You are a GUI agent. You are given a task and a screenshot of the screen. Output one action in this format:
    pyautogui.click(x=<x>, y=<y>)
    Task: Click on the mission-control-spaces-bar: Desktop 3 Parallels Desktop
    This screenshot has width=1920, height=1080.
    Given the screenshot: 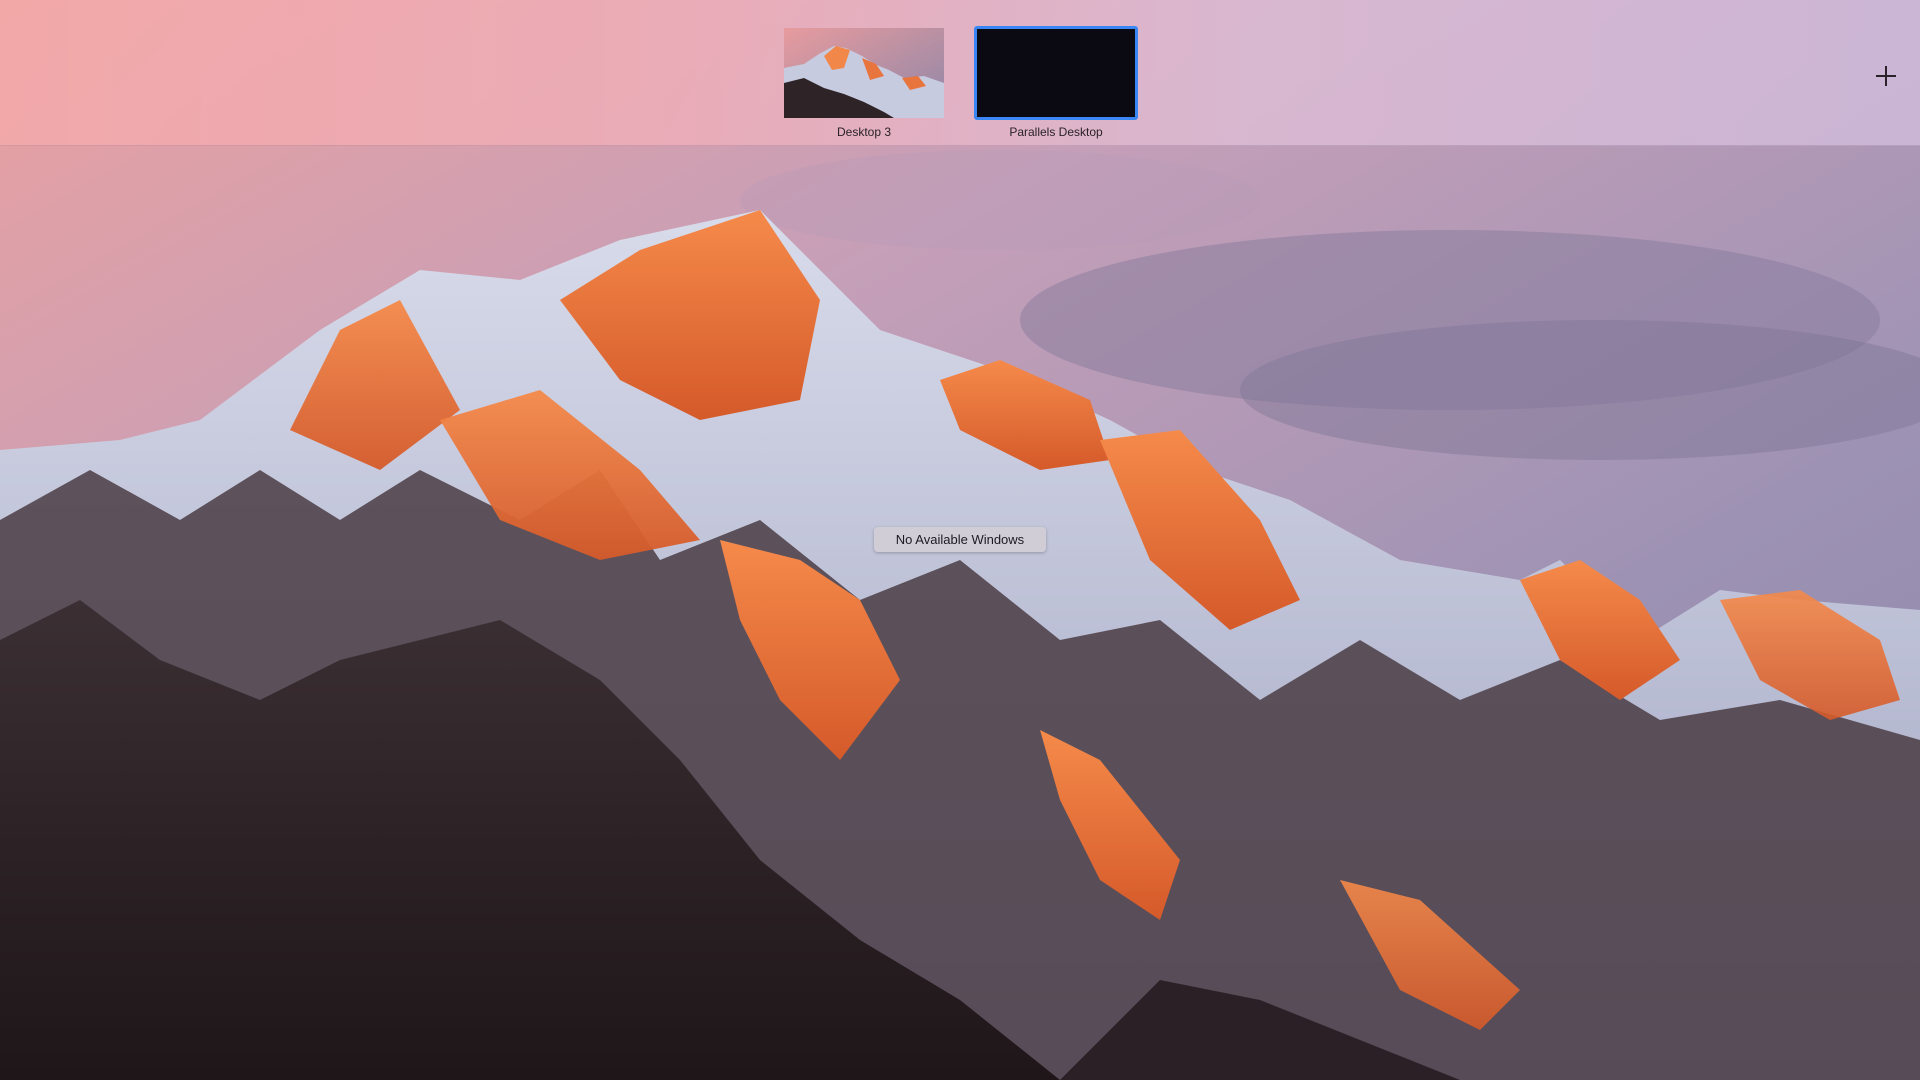 What is the action you would take?
    pyautogui.click(x=960, y=73)
    